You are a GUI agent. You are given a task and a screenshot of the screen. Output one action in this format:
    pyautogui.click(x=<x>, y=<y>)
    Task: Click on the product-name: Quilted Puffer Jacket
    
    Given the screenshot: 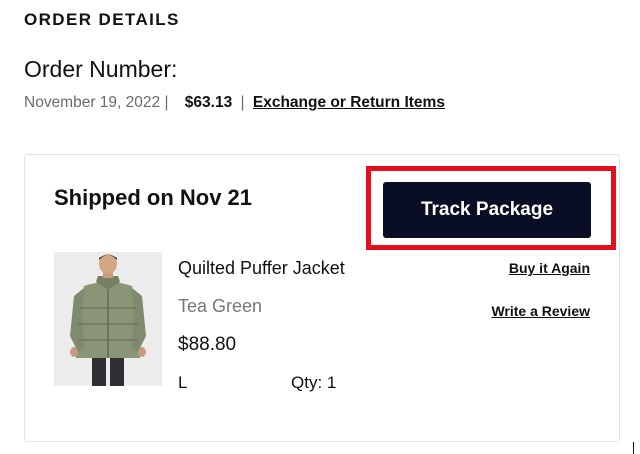 What is the action you would take?
    pyautogui.click(x=261, y=268)
    